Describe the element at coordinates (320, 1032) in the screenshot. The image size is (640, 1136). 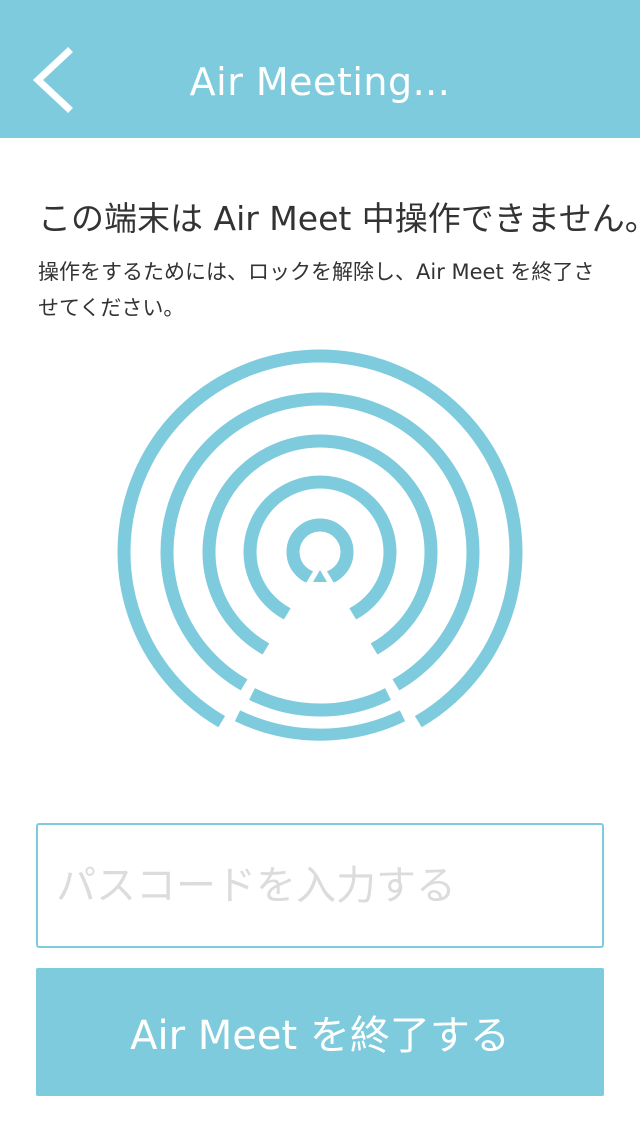
I see `end-air-meet-button: Air Meet を終了する` at that location.